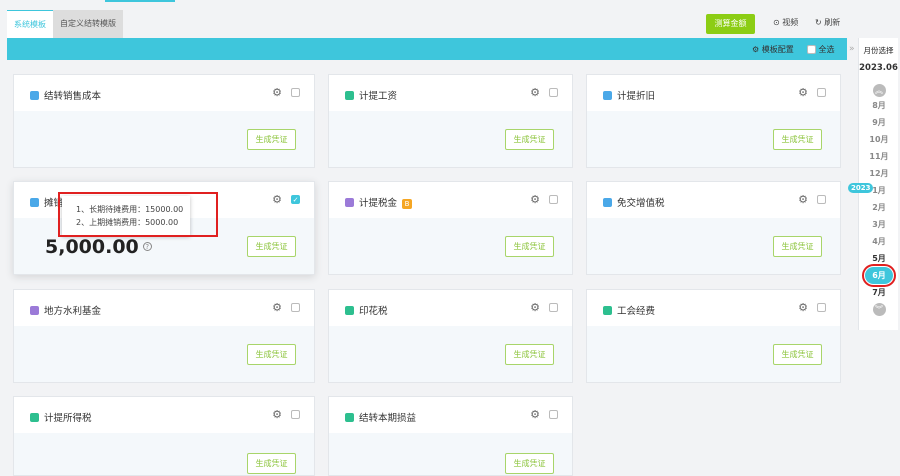  I want to click on card-title: 地方水利基金, so click(65, 310).